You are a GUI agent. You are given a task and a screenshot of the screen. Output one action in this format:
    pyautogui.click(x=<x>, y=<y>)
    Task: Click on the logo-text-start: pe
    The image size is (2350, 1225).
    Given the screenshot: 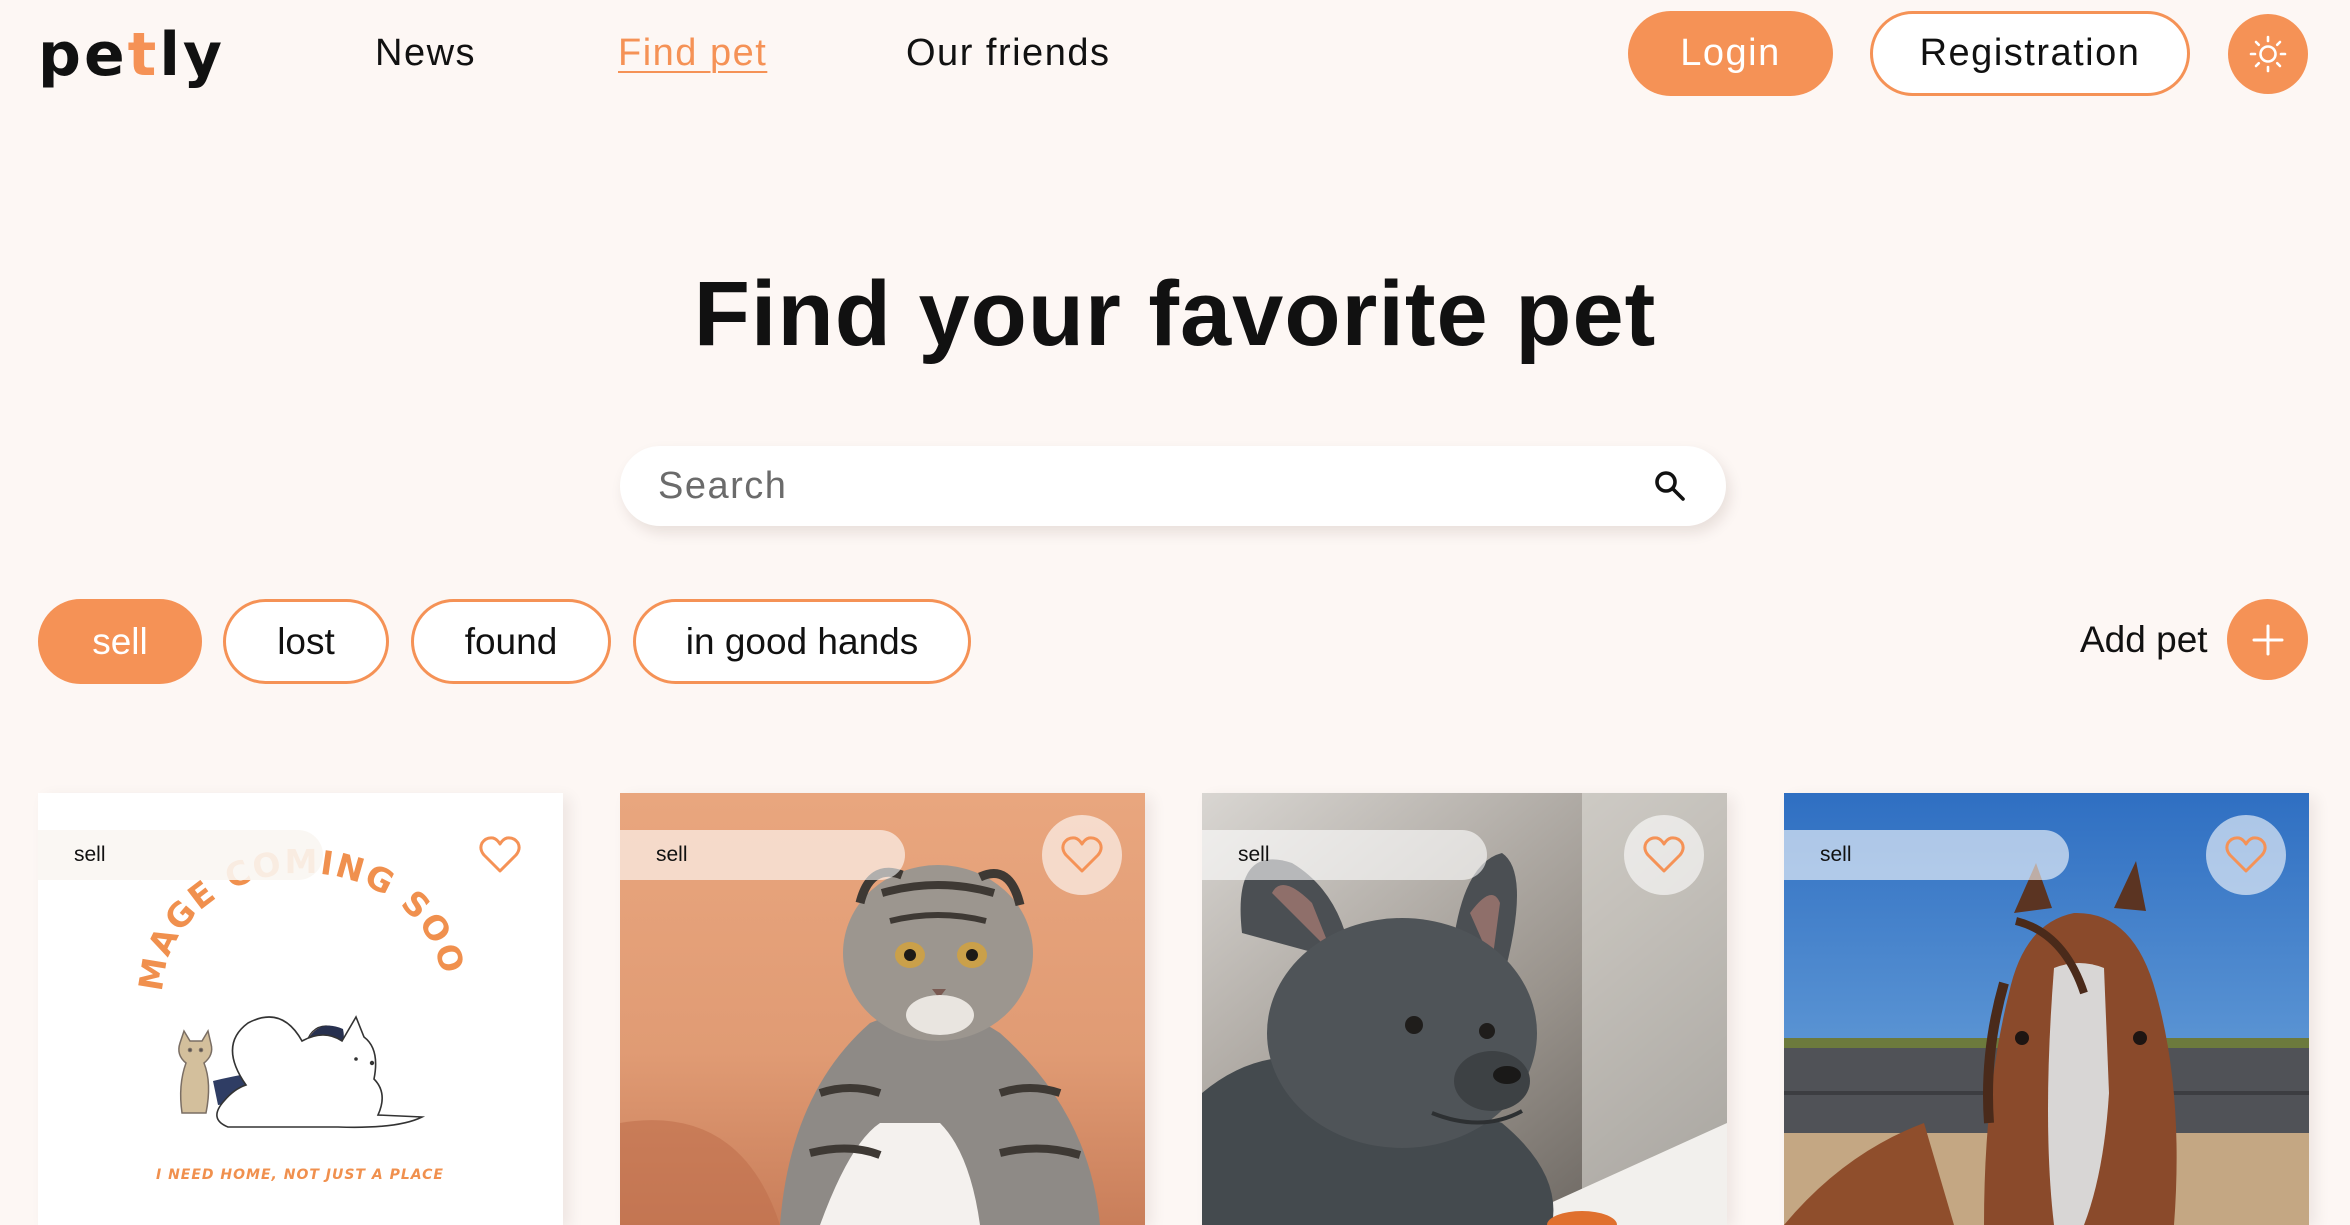 What is the action you would take?
    pyautogui.click(x=83, y=55)
    